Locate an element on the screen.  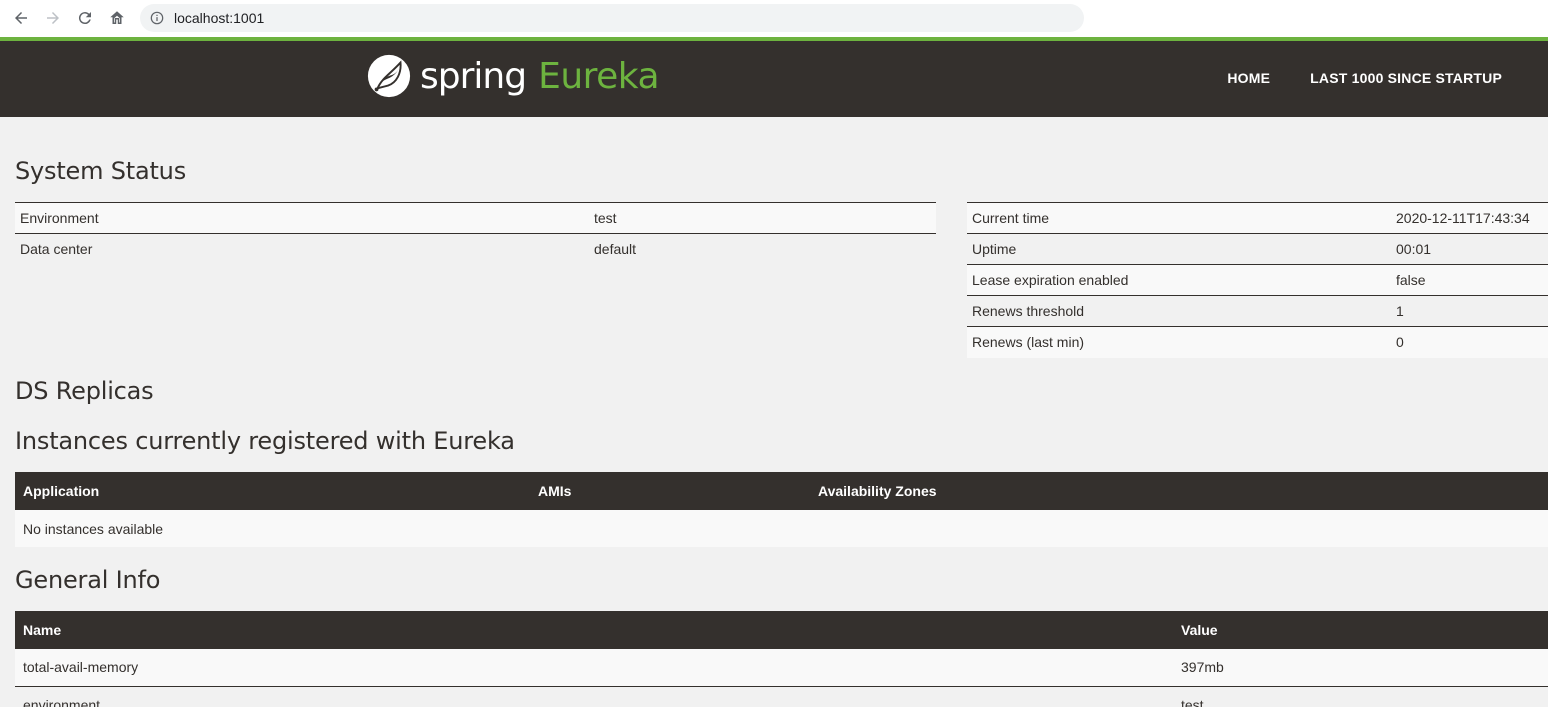
status-value: 00:01 is located at coordinates (1469, 249).